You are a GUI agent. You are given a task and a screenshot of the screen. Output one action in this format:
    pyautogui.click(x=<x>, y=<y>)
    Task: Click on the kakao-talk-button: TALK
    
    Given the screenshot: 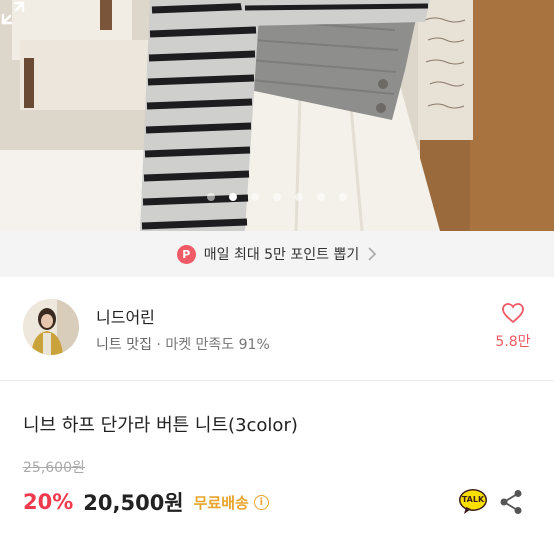 What is the action you would take?
    pyautogui.click(x=473, y=502)
    